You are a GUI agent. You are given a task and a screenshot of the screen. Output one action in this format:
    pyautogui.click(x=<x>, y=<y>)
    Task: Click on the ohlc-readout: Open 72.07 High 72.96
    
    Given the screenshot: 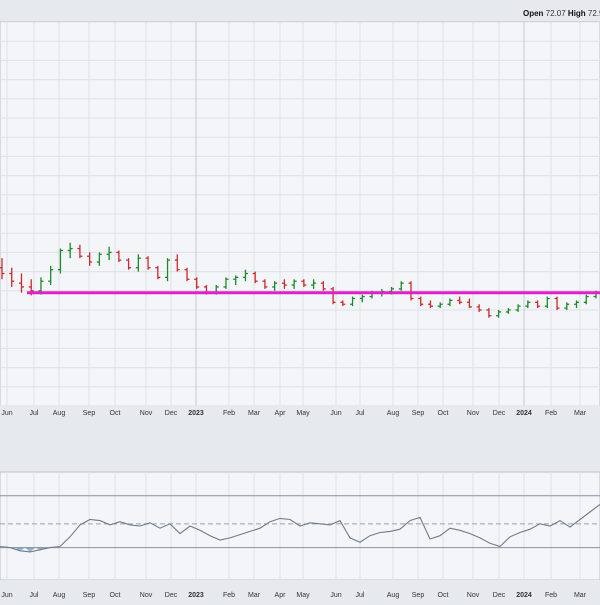 What is the action you would take?
    pyautogui.click(x=561, y=13)
    